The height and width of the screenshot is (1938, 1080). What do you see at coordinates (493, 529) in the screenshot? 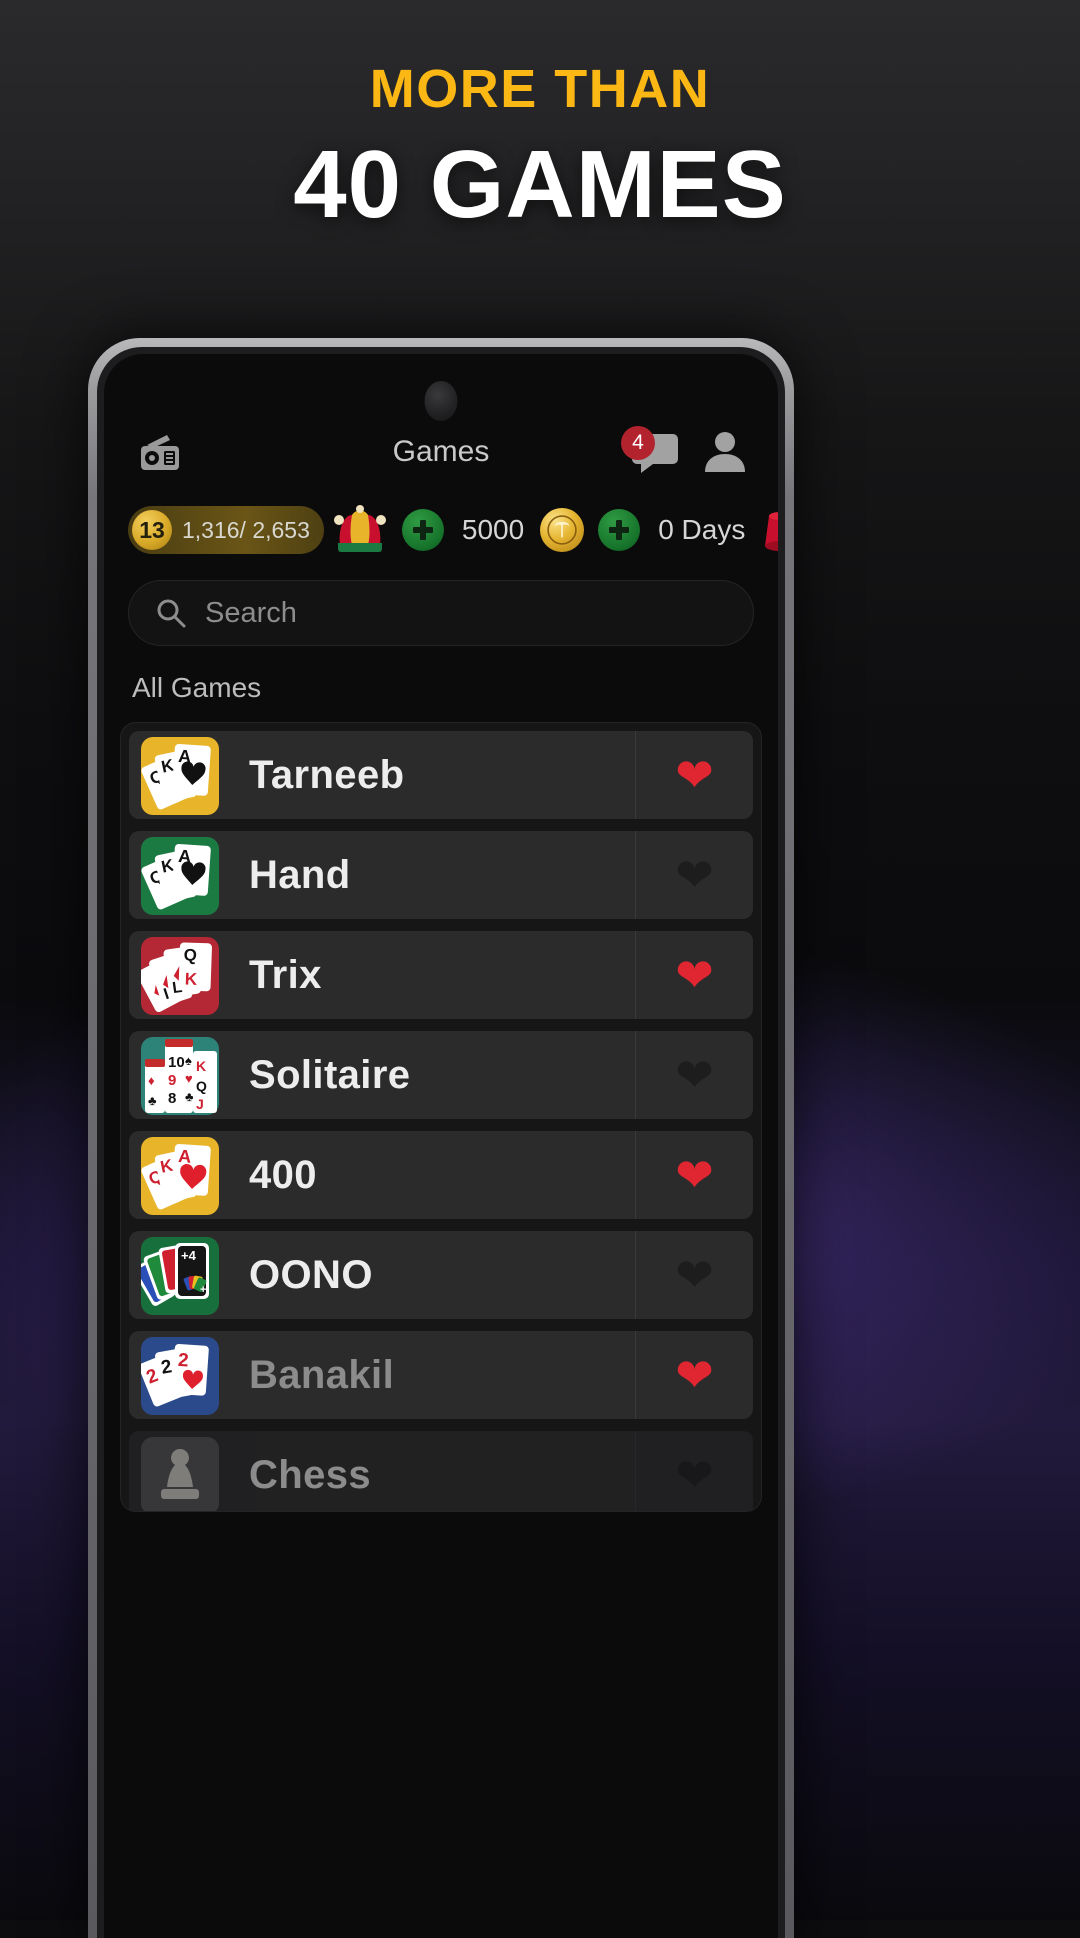
I see `coins-value: 5000` at bounding box center [493, 529].